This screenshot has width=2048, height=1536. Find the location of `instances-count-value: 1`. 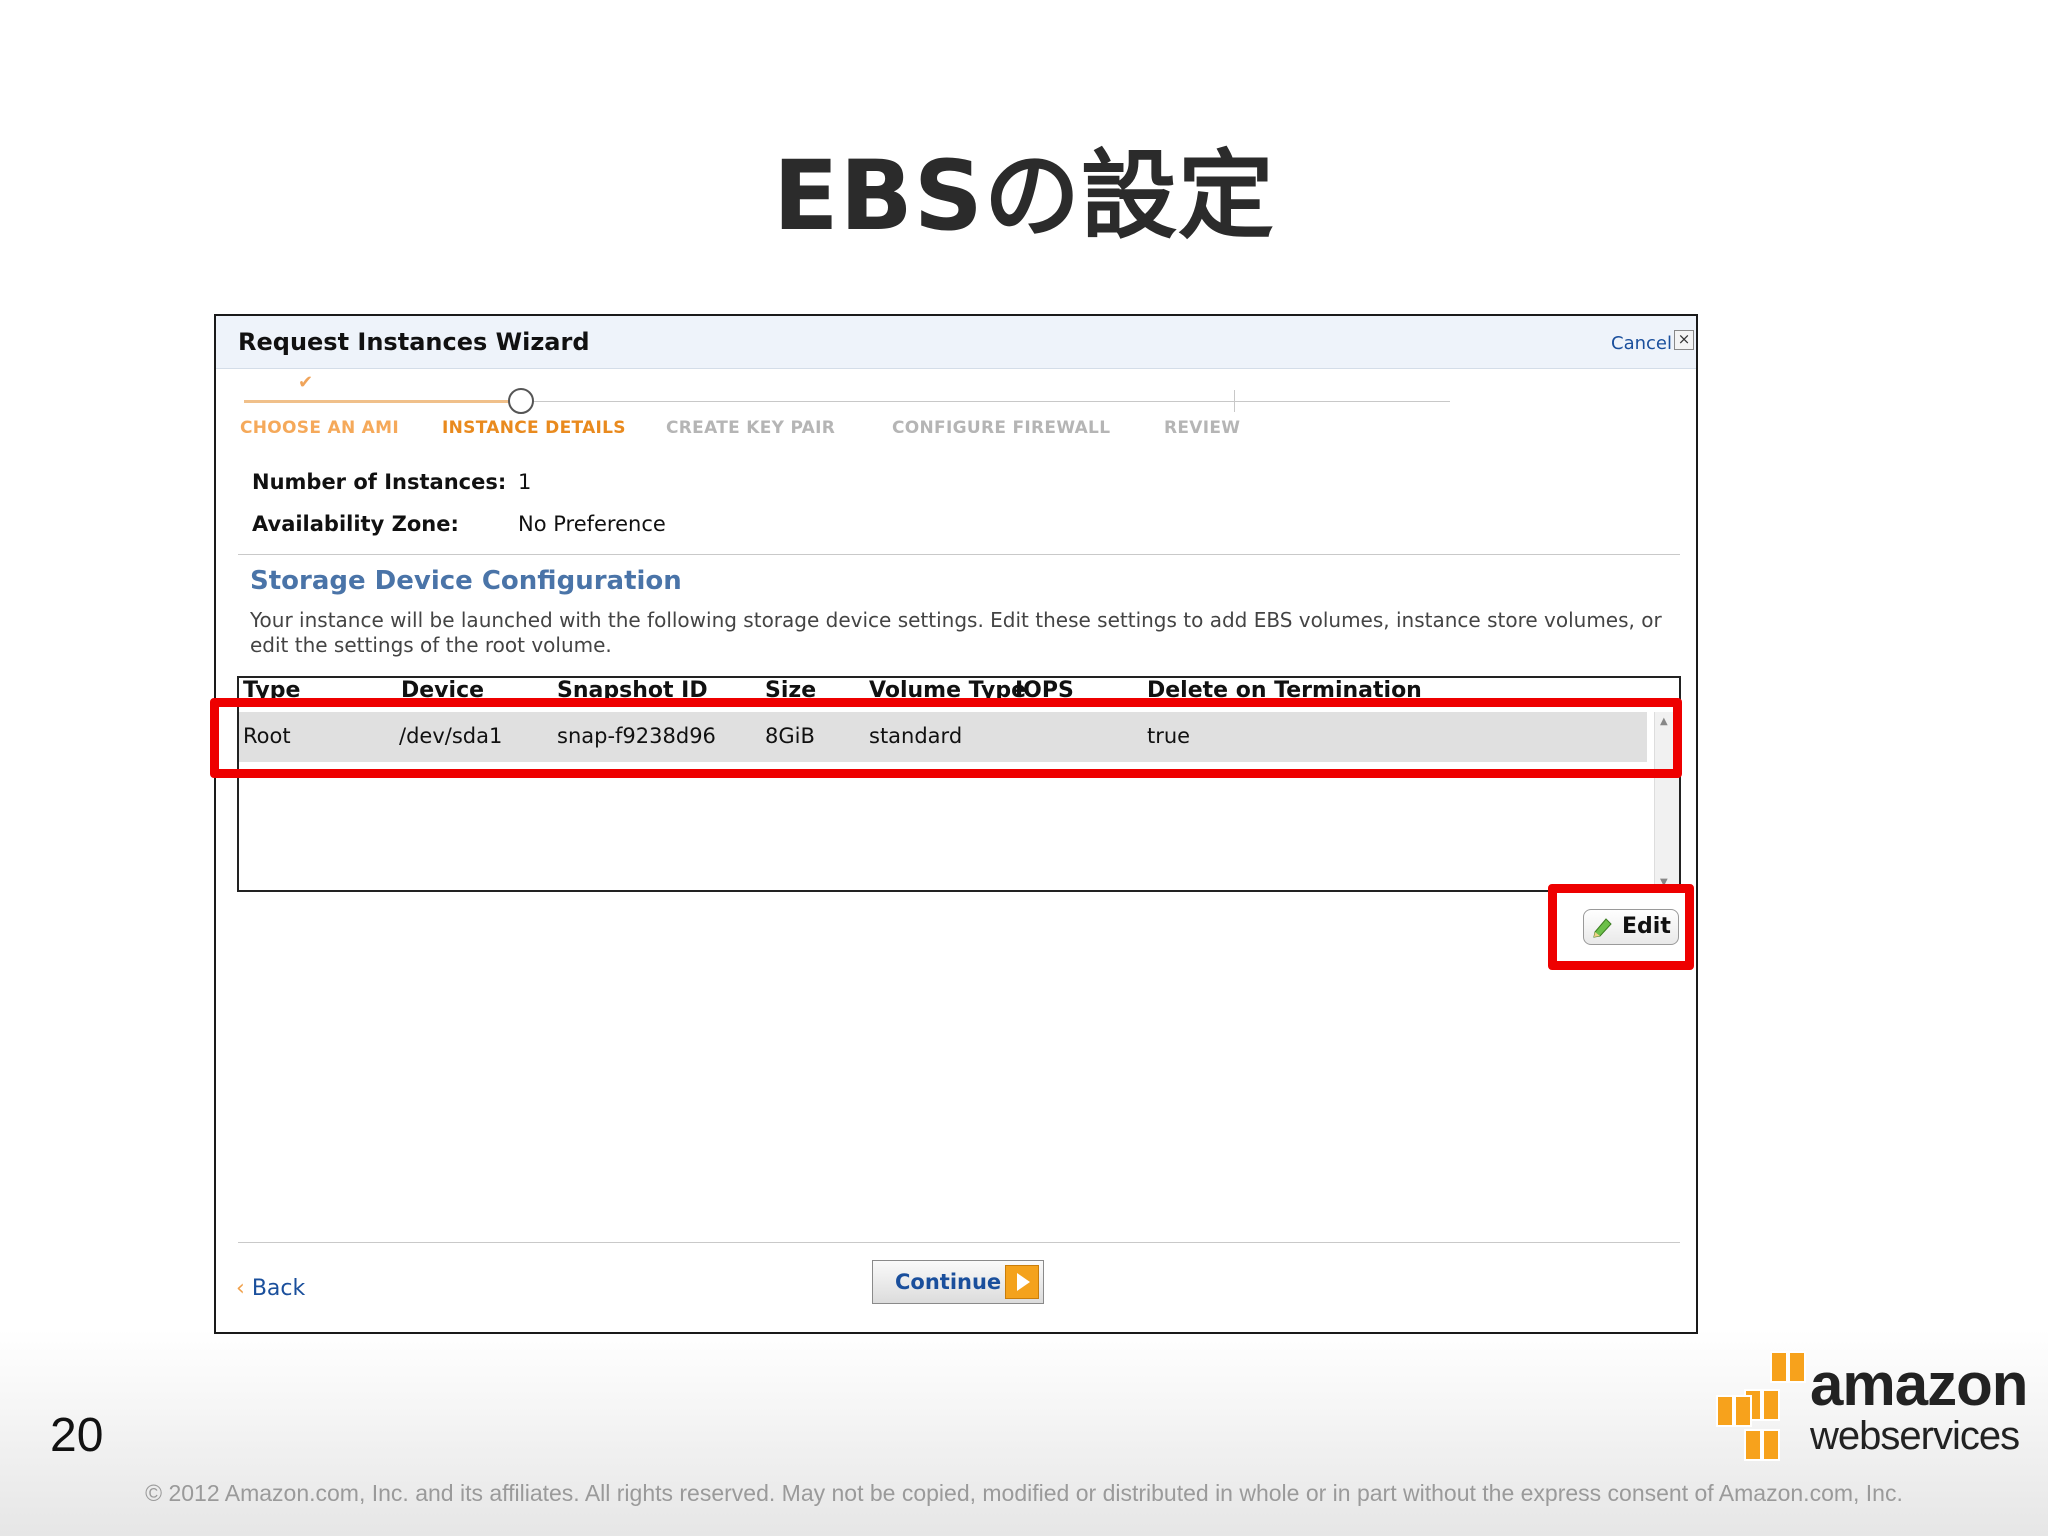

instances-count-value: 1 is located at coordinates (525, 482).